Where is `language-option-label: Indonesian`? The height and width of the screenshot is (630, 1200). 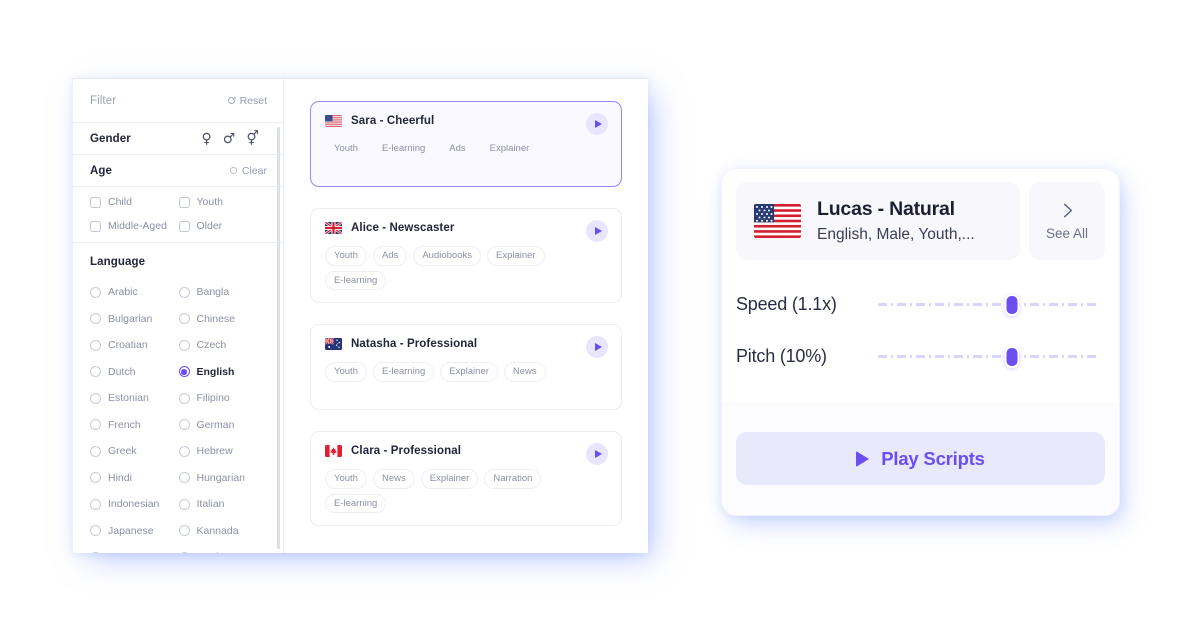
language-option-label: Indonesian is located at coordinates (134, 504).